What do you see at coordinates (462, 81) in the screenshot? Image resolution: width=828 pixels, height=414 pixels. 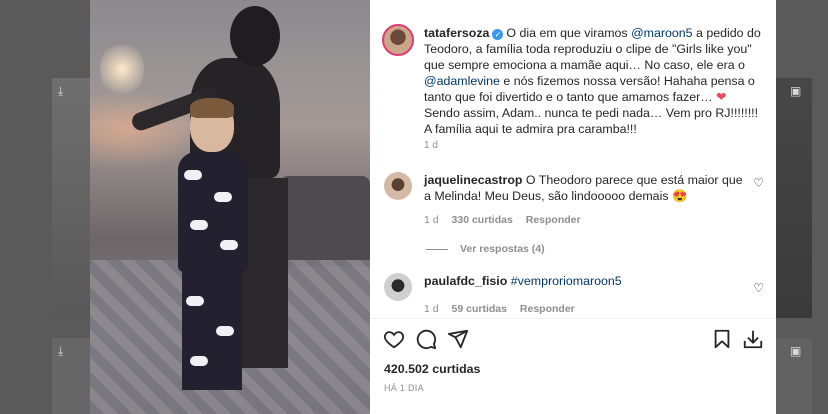 I see `mention-link: @adamlevine` at bounding box center [462, 81].